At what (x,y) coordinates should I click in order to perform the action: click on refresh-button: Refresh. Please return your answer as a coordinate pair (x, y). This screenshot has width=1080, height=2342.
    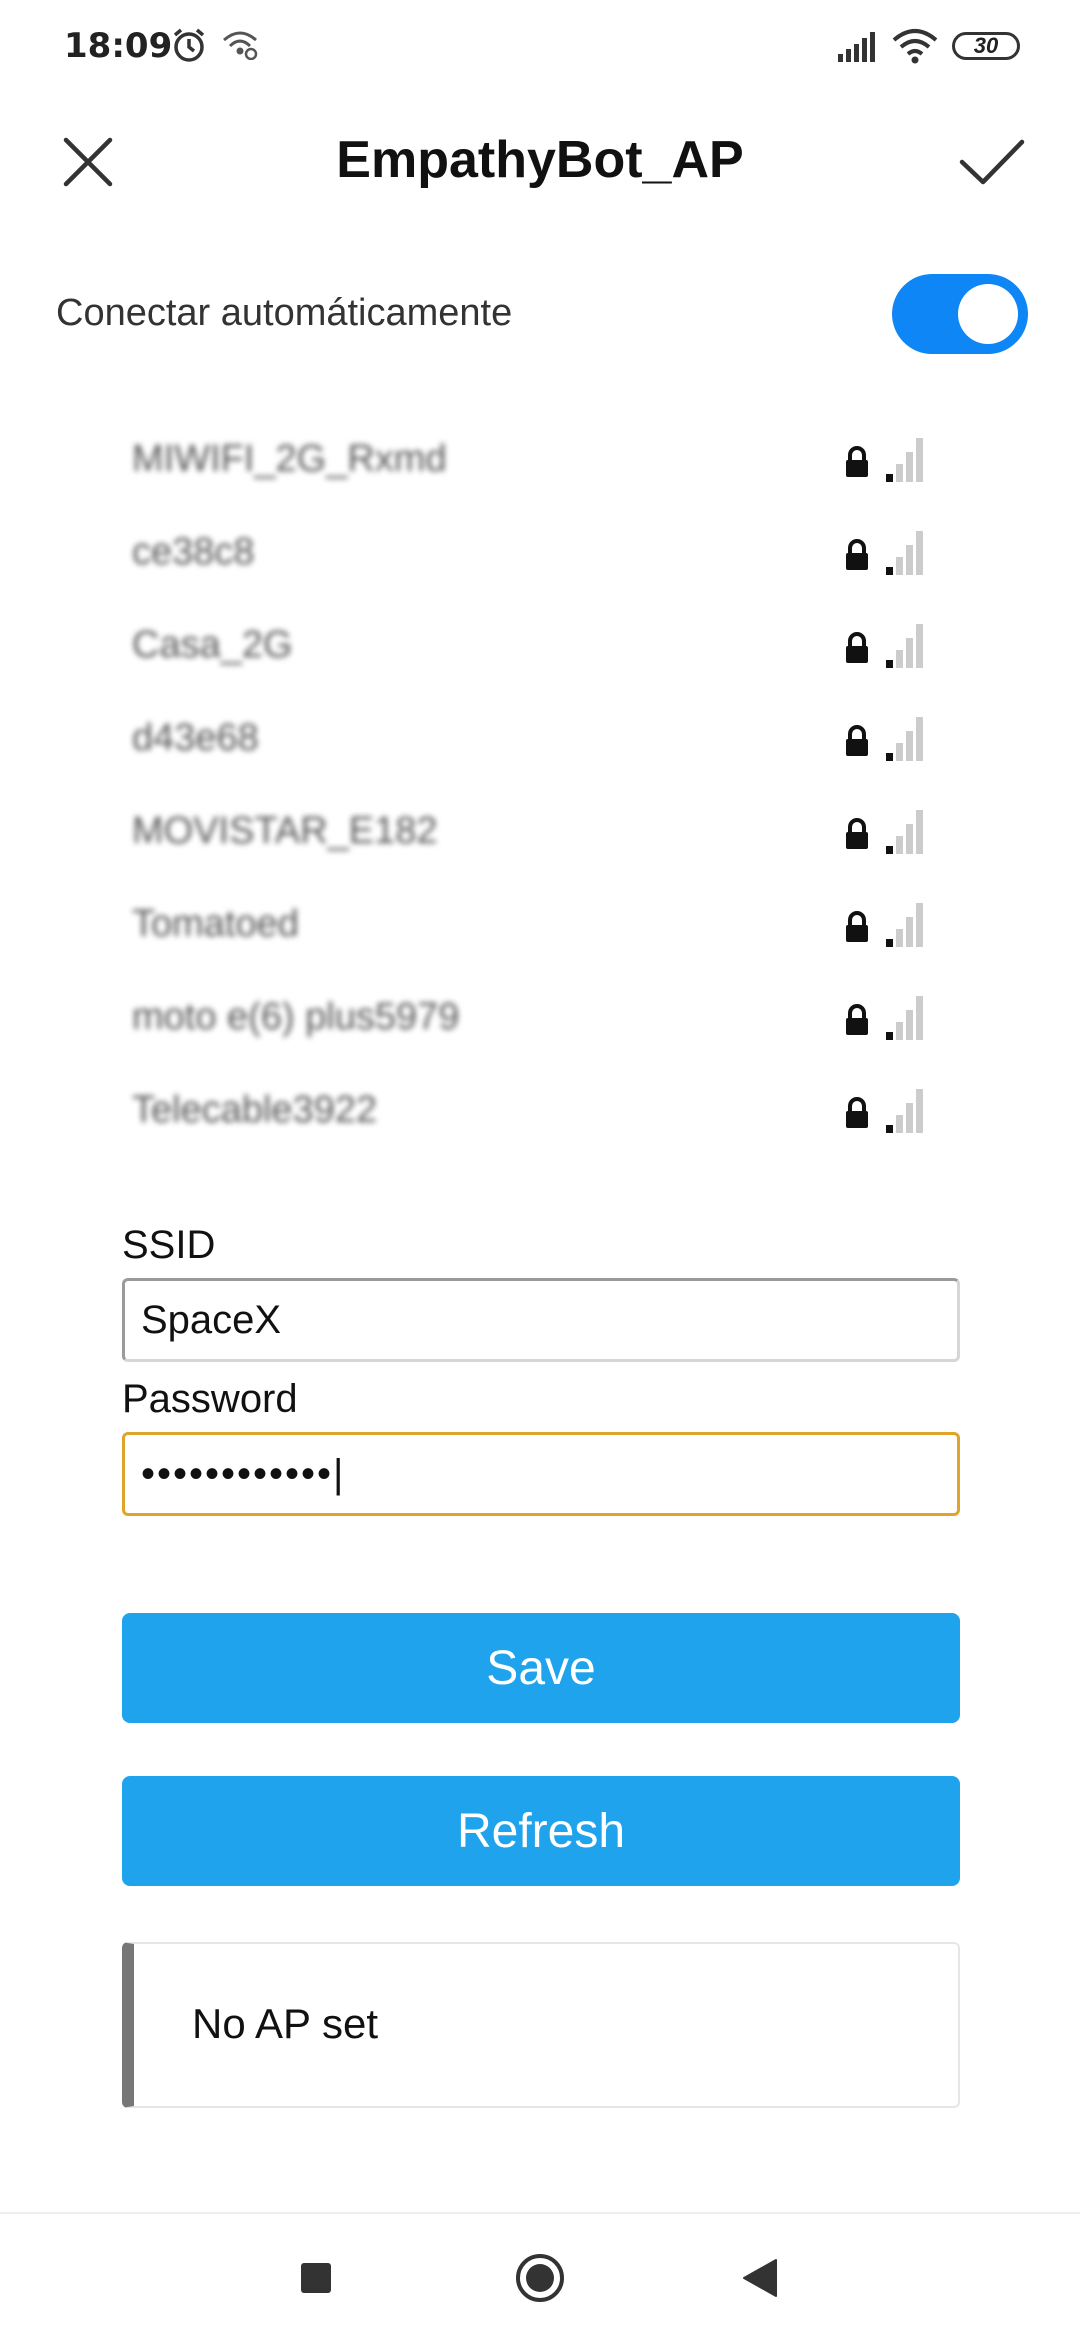
    Looking at the image, I should click on (541, 1831).